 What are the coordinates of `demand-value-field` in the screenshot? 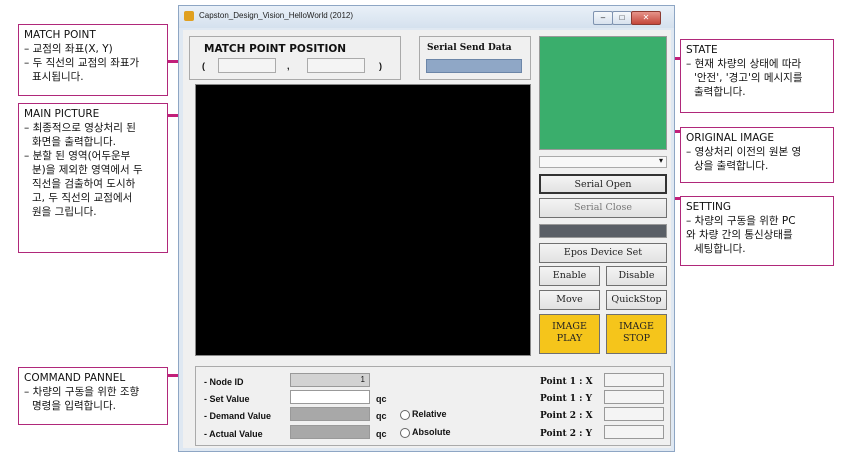 It's located at (330, 414).